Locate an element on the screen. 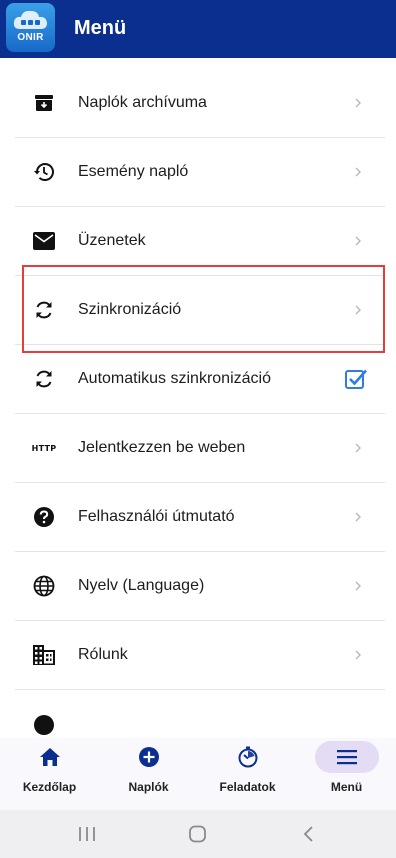 The height and width of the screenshot is (858, 396). menu-item-partial is located at coordinates (200, 714).